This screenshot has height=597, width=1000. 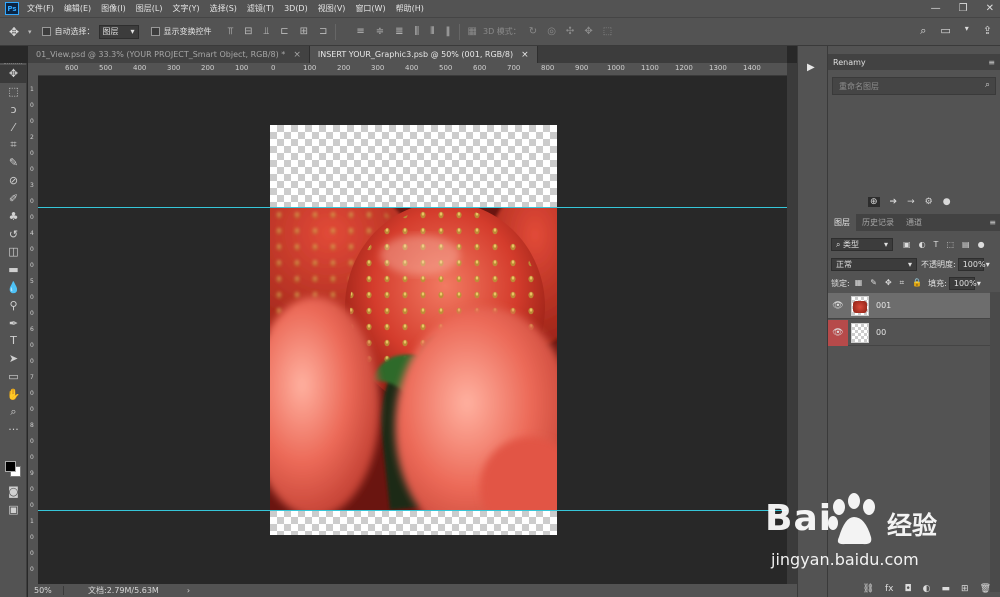 I want to click on new-layer-icon: ⊞, so click(x=965, y=589).